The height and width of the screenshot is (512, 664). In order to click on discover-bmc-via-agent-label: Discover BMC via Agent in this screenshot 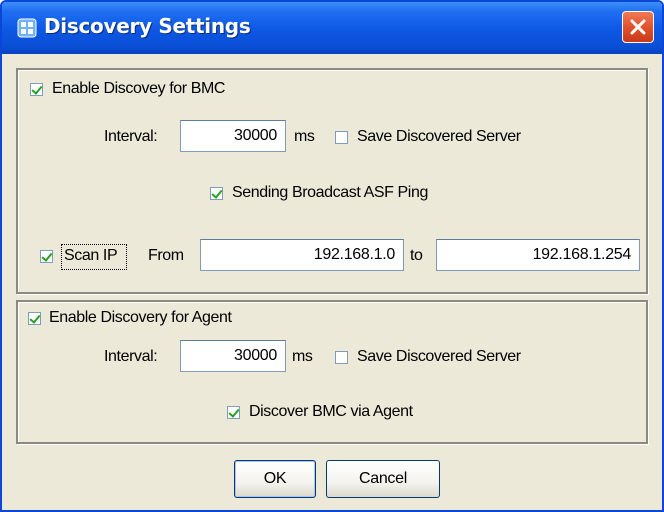, I will do `click(331, 411)`.